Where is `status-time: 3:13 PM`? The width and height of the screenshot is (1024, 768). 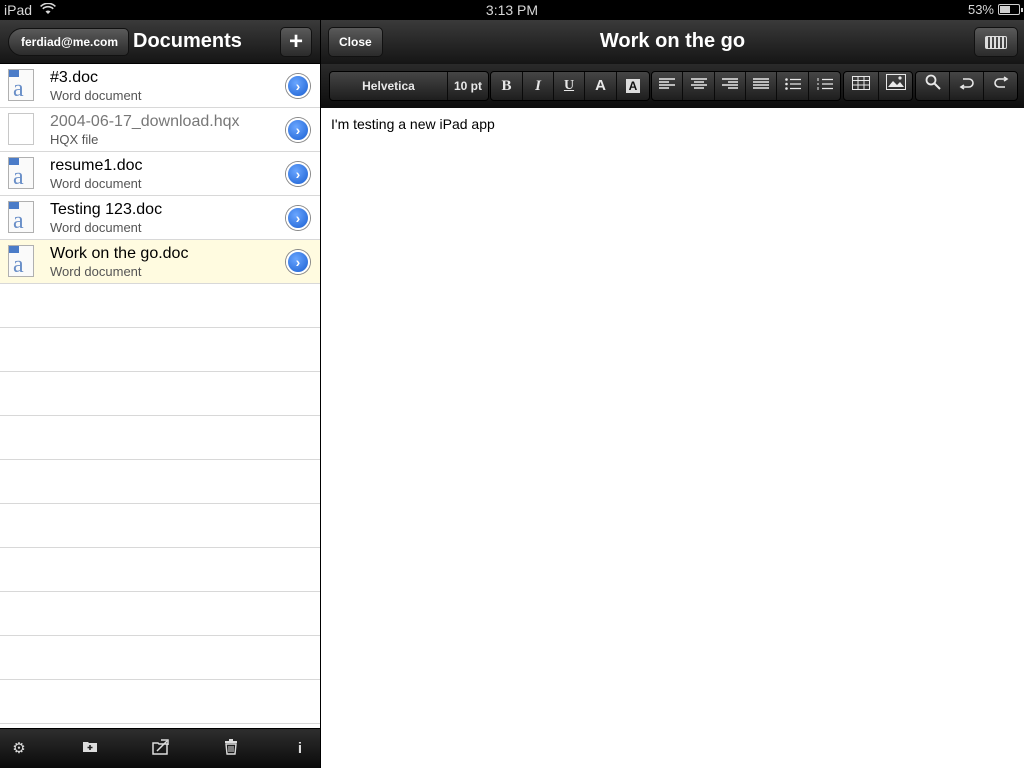
status-time: 3:13 PM is located at coordinates (512, 10).